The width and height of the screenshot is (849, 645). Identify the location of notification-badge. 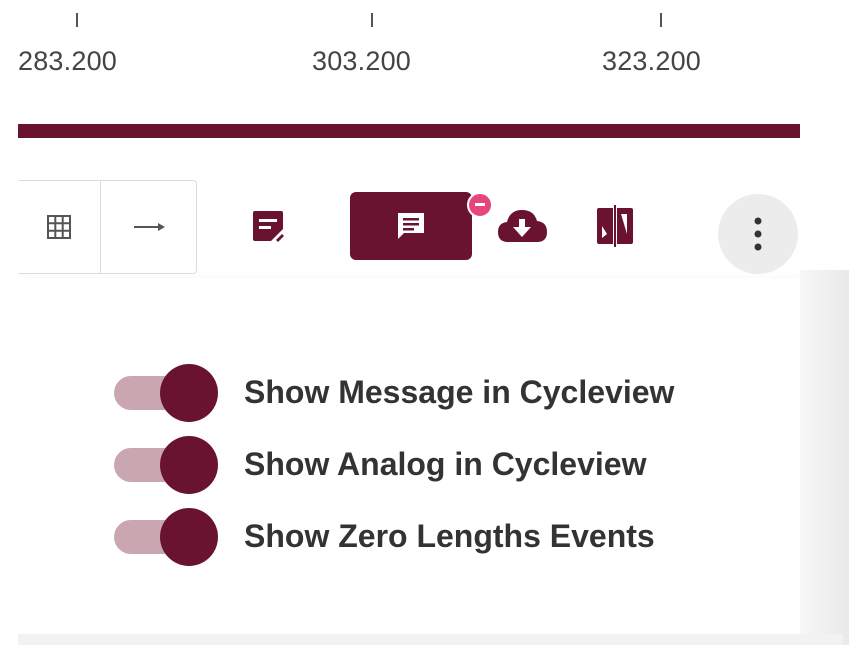
(480, 205).